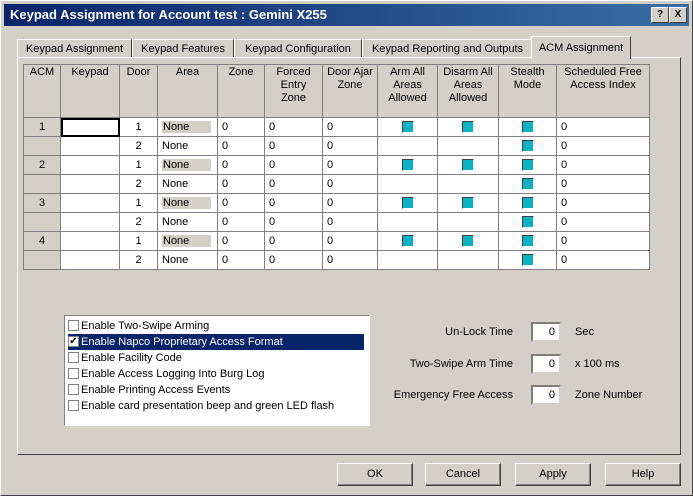 This screenshot has height=496, width=693. What do you see at coordinates (216, 358) in the screenshot?
I see `option-facility-code: Enable Facility Code` at bounding box center [216, 358].